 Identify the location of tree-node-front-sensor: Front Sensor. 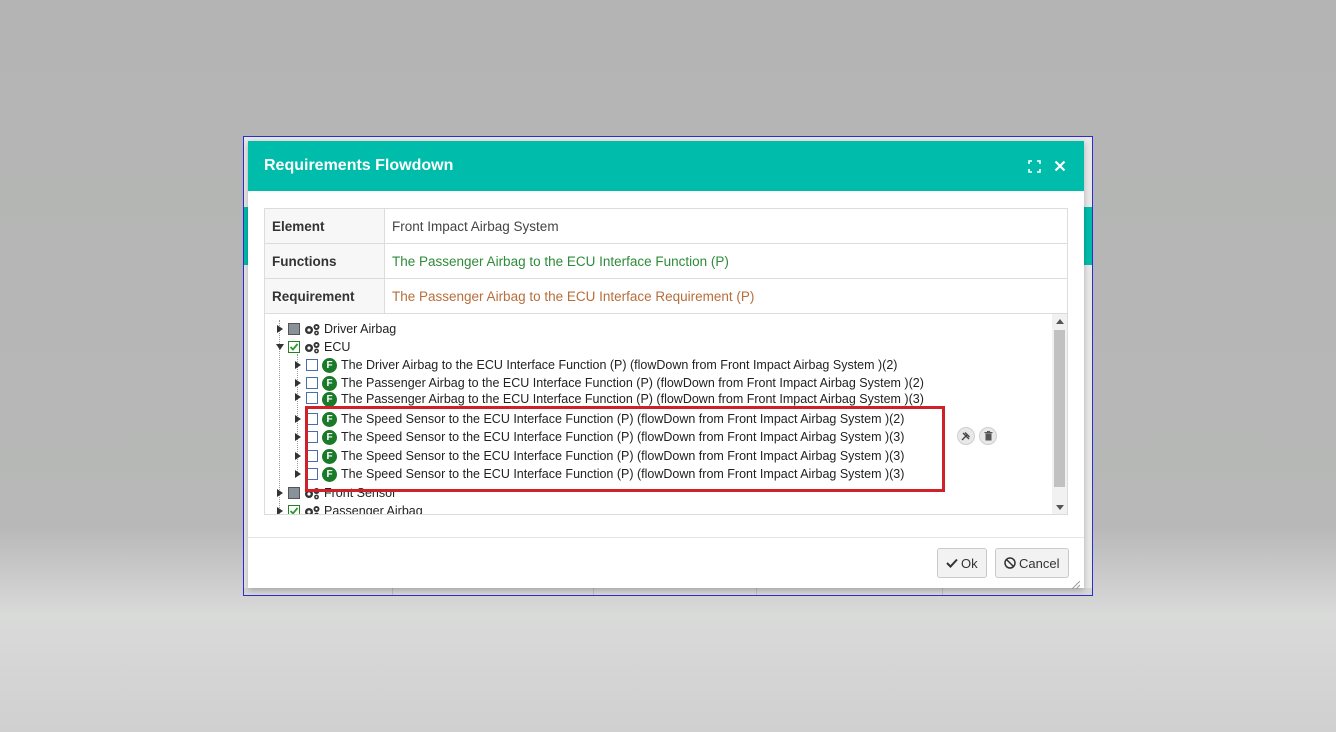
(335, 493).